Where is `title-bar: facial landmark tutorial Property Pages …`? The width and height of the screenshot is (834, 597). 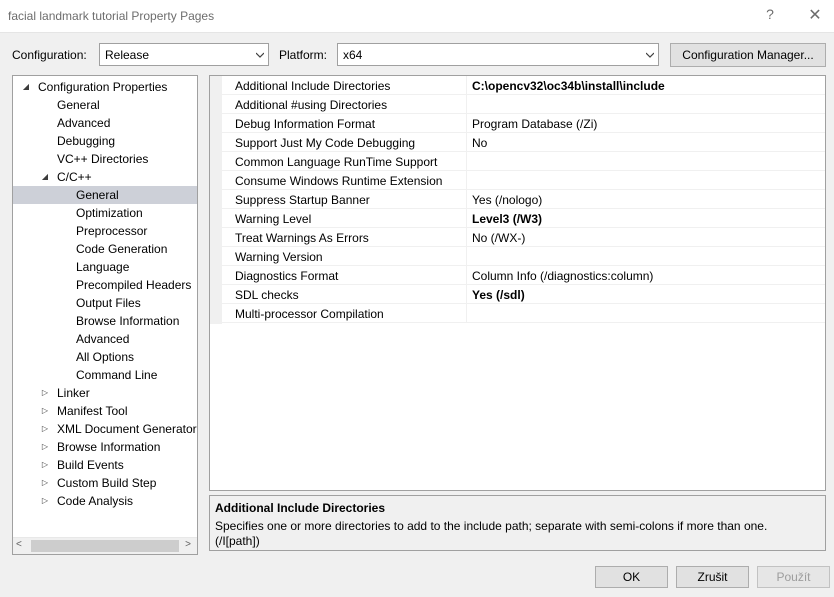 title-bar: facial landmark tutorial Property Pages … is located at coordinates (417, 16).